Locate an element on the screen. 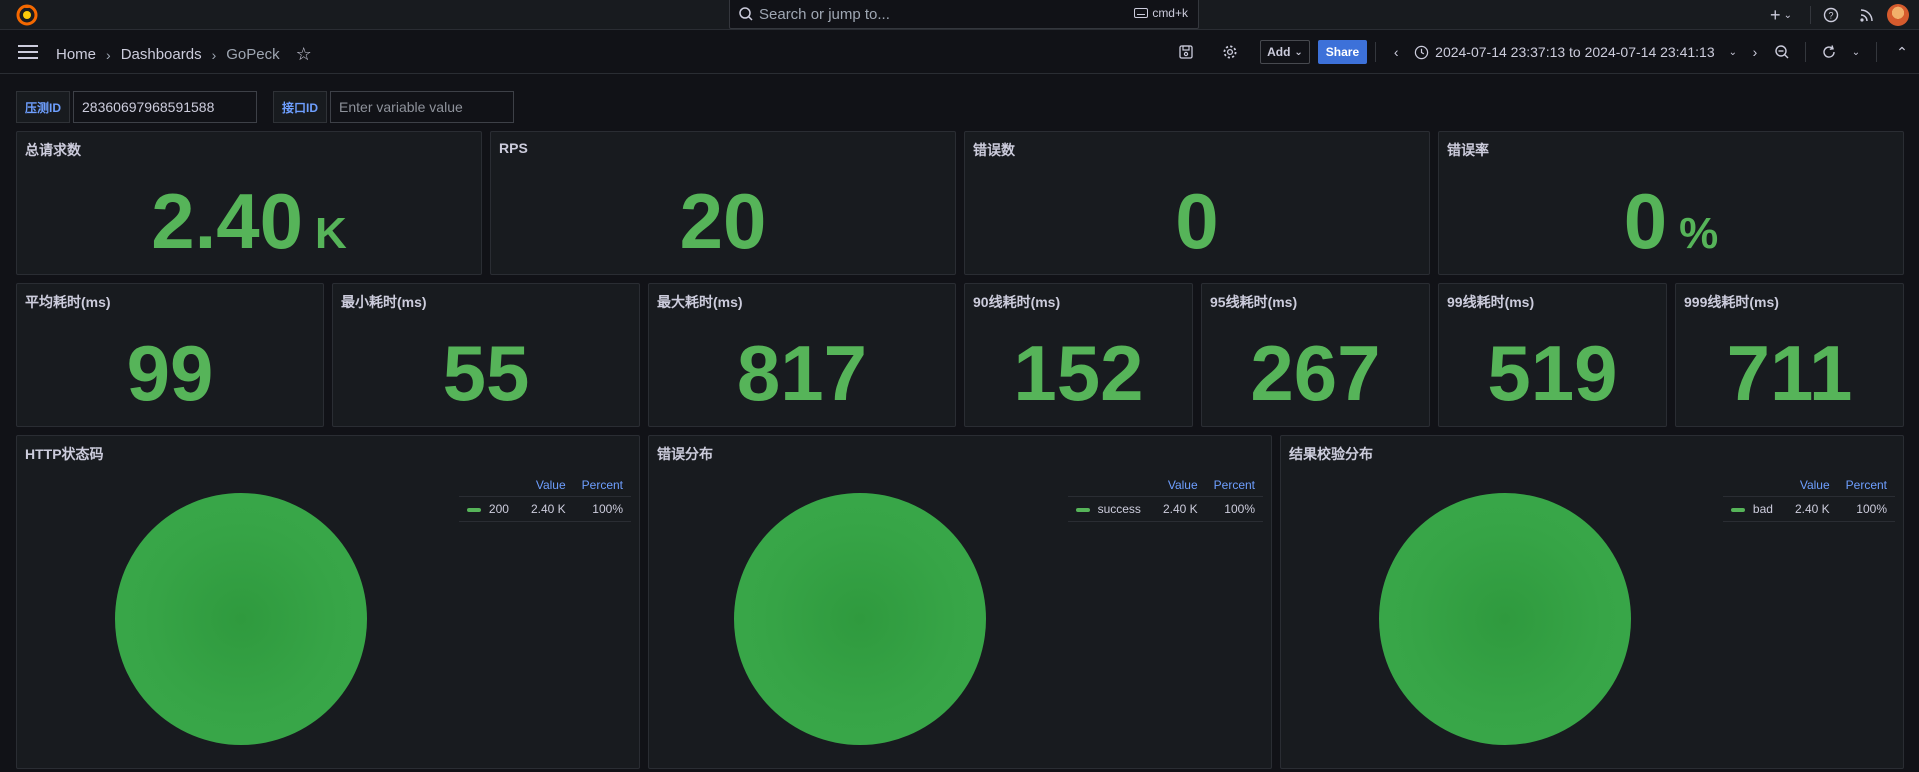  zoom-out-button is located at coordinates (1782, 52).